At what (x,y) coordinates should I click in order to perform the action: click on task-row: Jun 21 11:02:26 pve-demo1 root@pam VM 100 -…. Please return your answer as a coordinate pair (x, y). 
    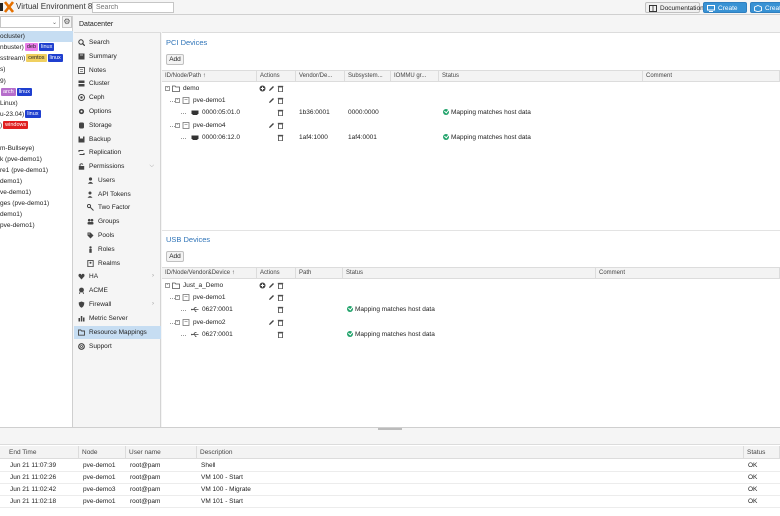
    Looking at the image, I should click on (390, 478).